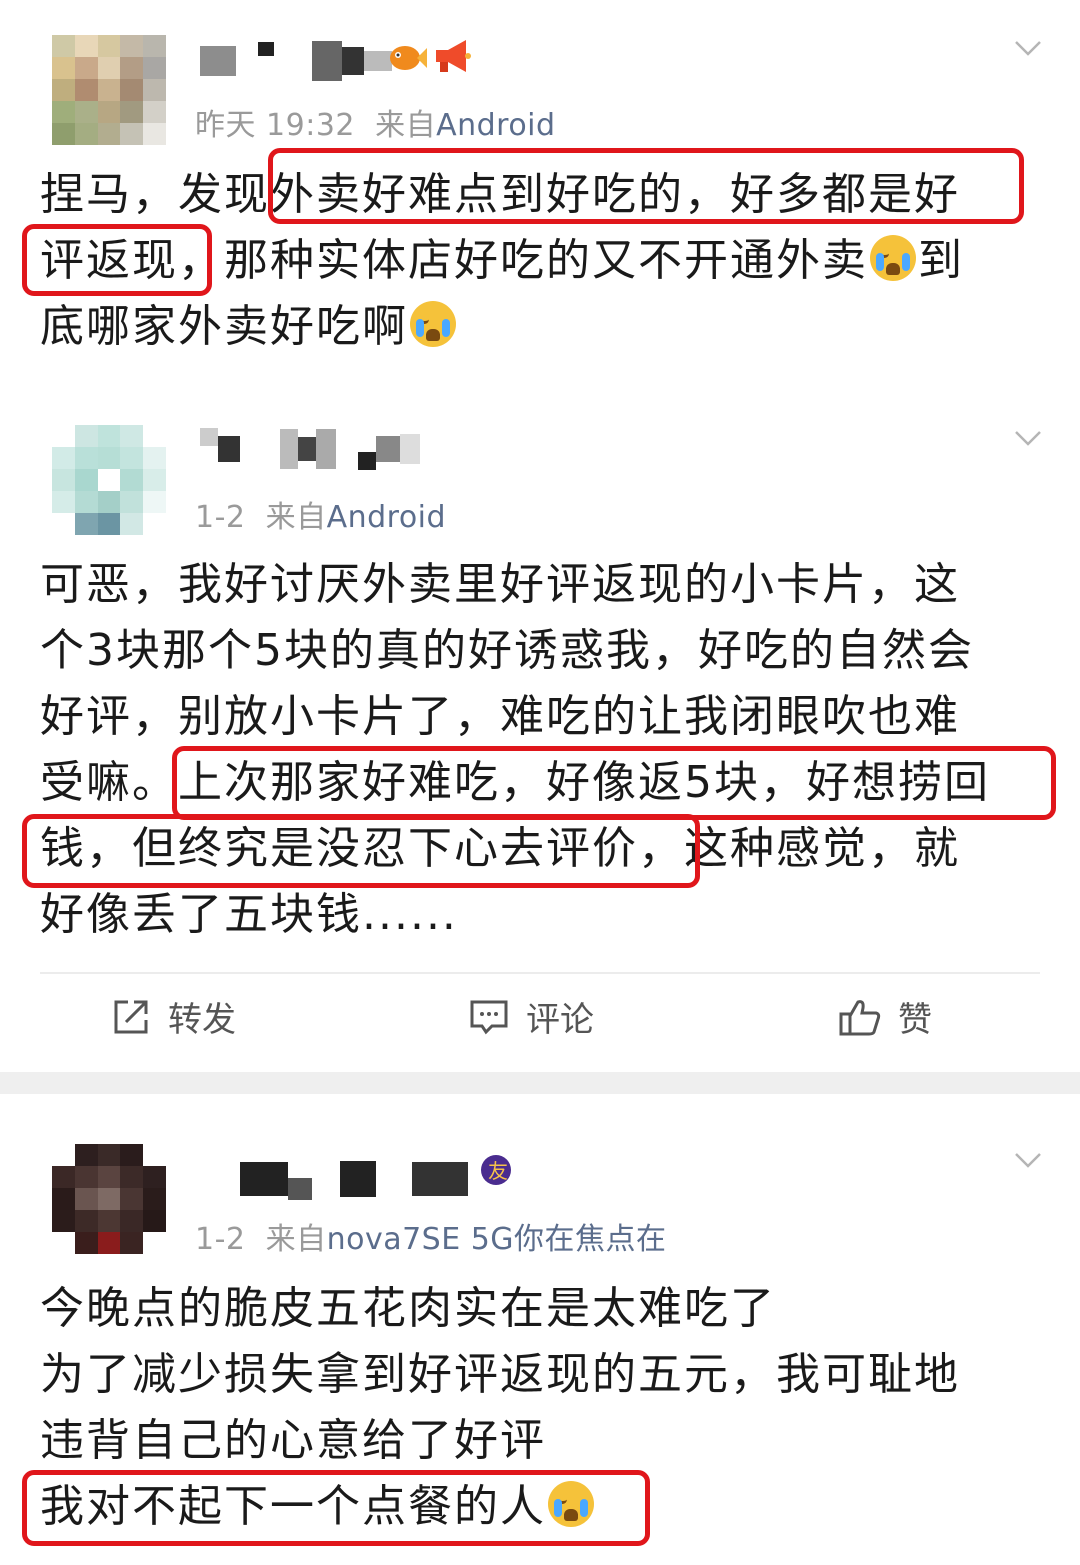  What do you see at coordinates (540, 1083) in the screenshot?
I see `post-separator` at bounding box center [540, 1083].